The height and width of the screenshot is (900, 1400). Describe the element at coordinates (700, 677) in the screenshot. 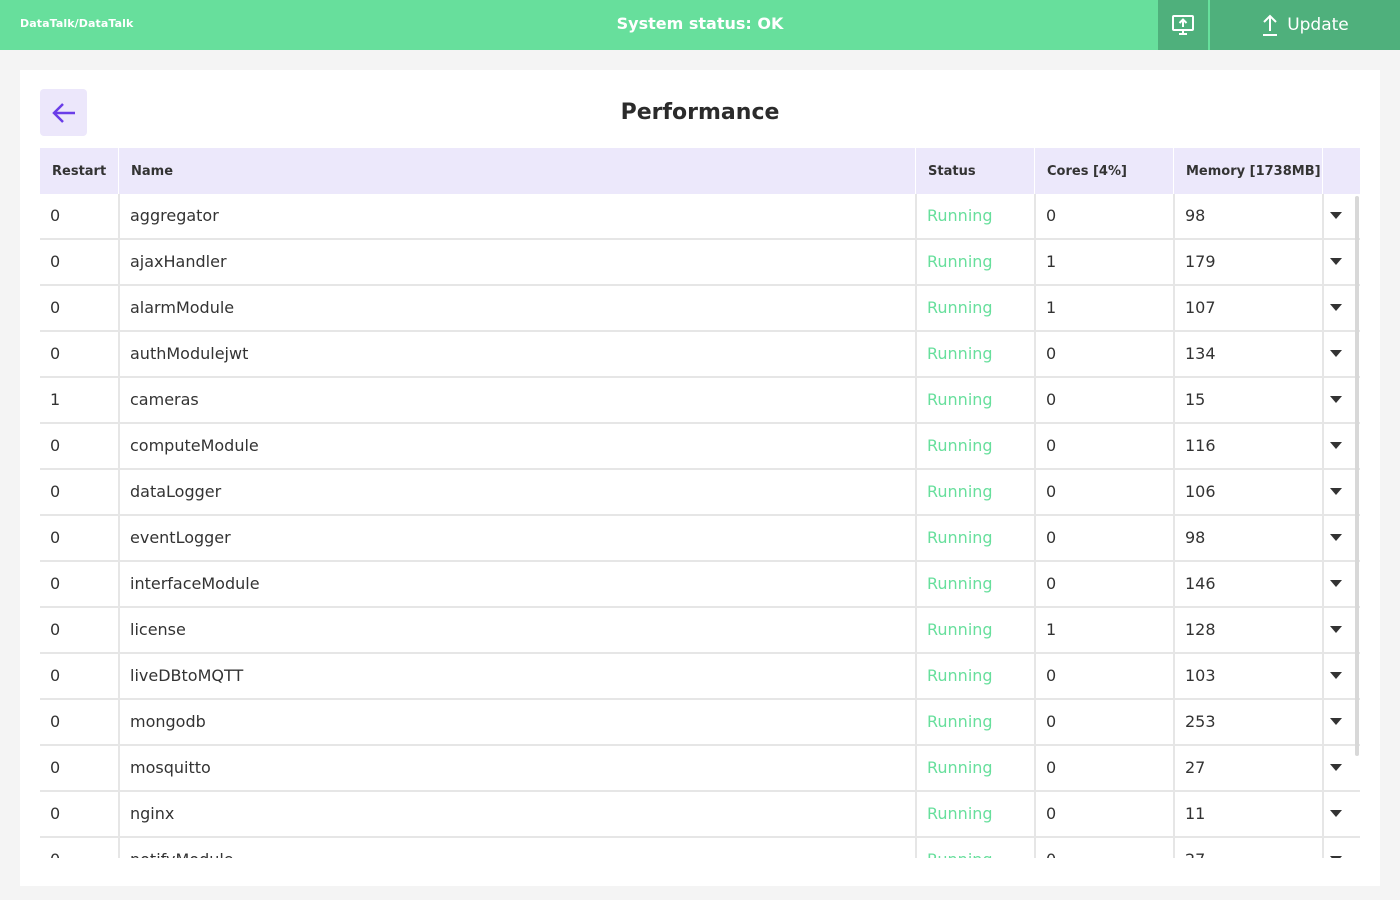

I see `table-row: 0 liveDBtoMQTT Running 0 103` at that location.